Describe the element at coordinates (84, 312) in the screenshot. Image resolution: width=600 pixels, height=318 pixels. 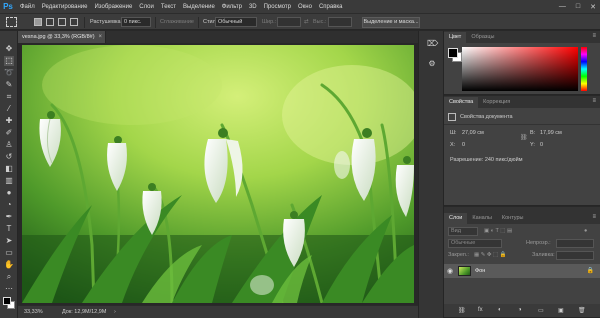
I see `document-size-info: Док: 12,9M/12,9M` at that location.